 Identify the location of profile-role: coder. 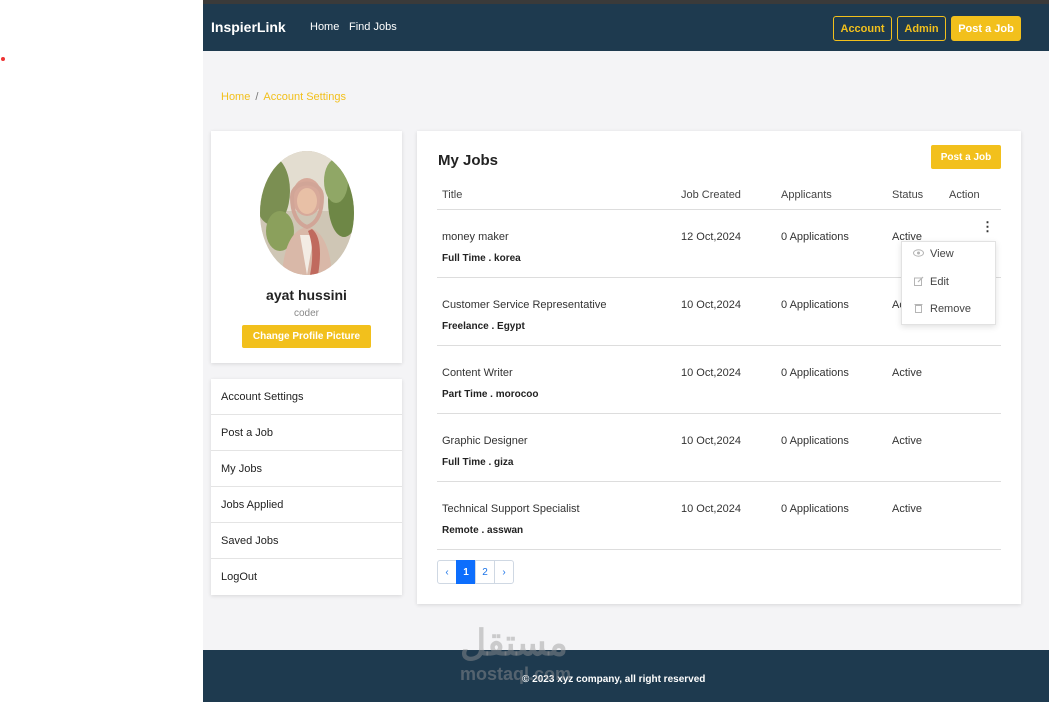
(306, 313).